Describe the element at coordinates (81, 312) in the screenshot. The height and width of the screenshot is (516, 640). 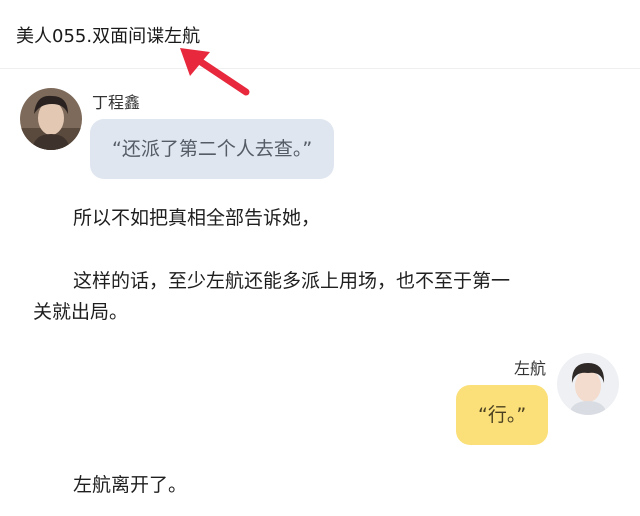
I see `paragraph: 关就出局。` at that location.